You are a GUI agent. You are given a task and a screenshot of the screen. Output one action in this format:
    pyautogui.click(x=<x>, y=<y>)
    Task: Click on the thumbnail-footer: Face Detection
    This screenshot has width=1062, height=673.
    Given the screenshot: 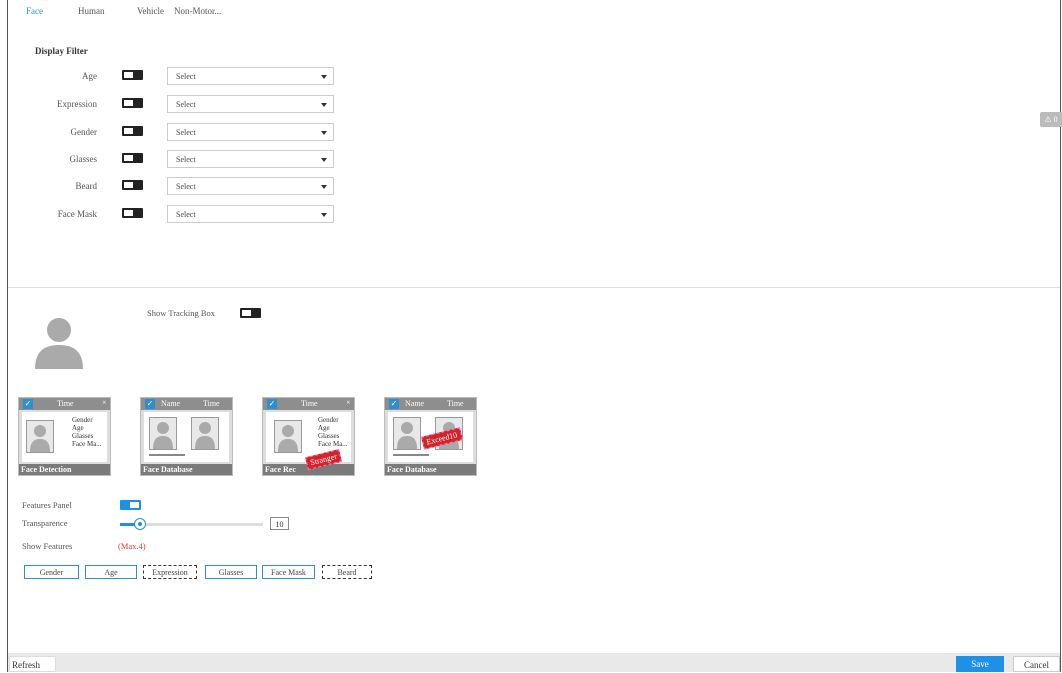 What is the action you would take?
    pyautogui.click(x=64, y=469)
    